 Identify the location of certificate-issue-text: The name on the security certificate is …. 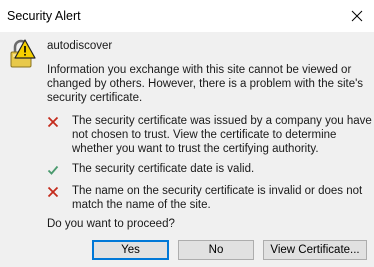
(217, 198).